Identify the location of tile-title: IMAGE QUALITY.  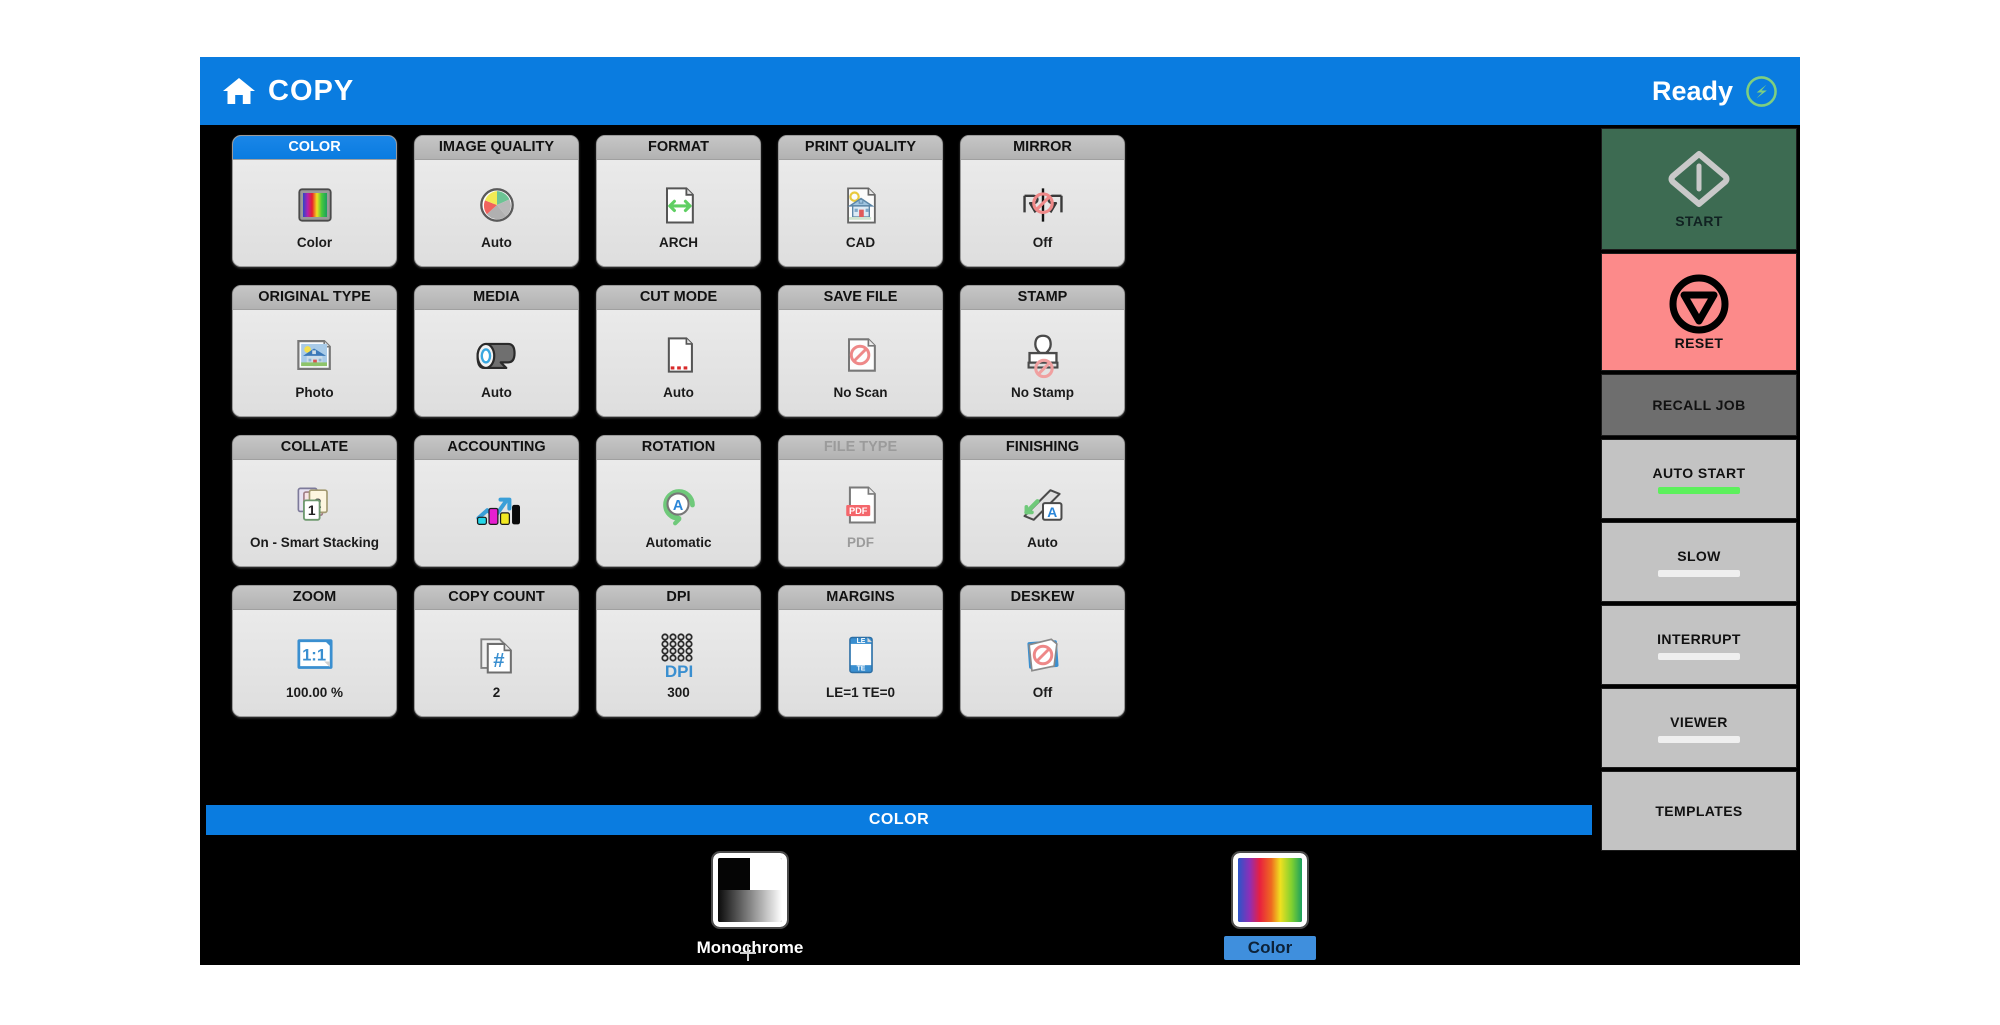
(496, 148).